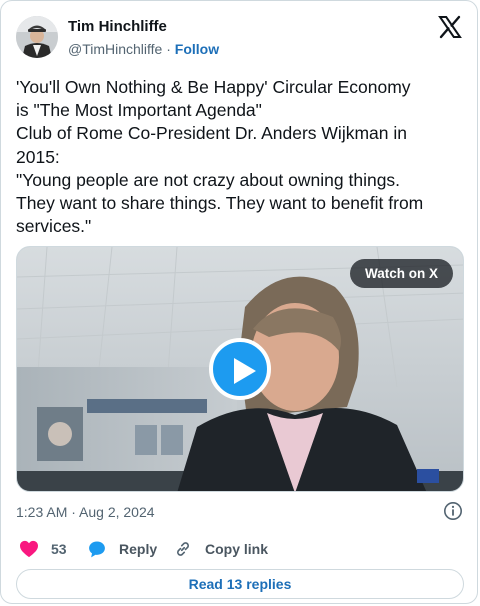 The image size is (480, 606). What do you see at coordinates (183, 549) in the screenshot?
I see `link-icon` at bounding box center [183, 549].